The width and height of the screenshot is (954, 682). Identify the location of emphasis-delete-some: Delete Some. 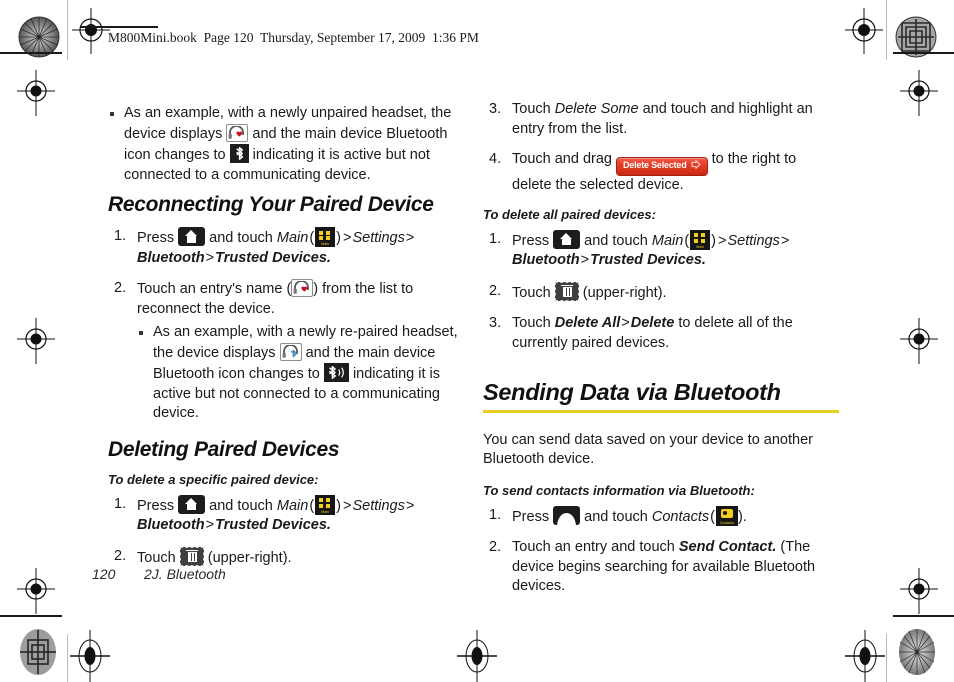
(596, 109).